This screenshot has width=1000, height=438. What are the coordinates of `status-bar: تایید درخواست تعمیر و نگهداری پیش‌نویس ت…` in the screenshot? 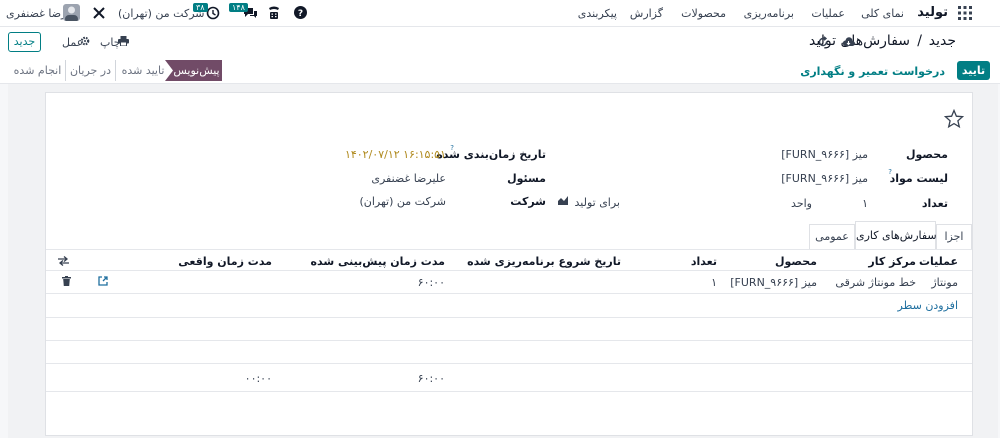 It's located at (500, 71).